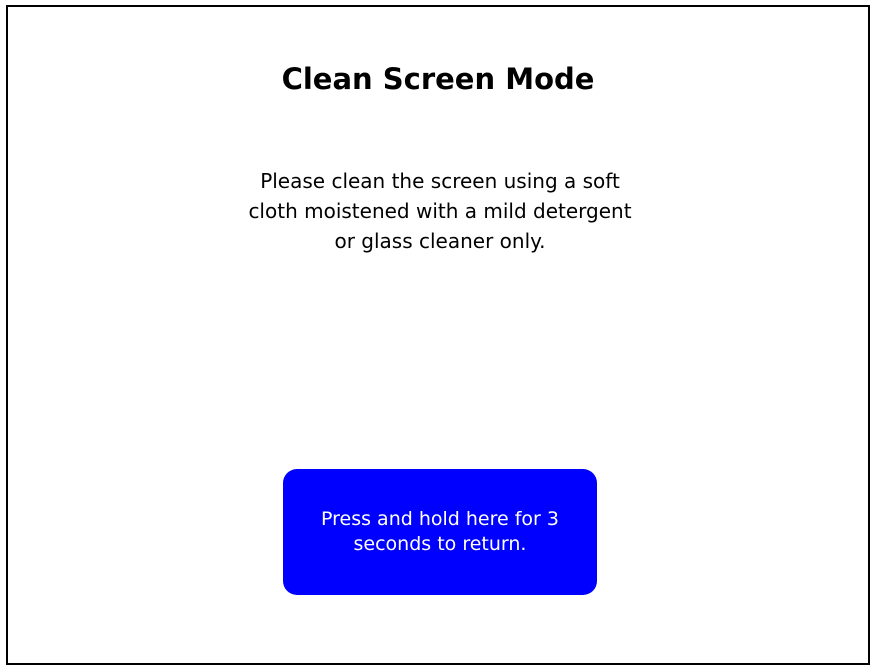 This screenshot has height=665, width=874. Describe the element at coordinates (438, 79) in the screenshot. I see `page-title: Clean Screen Mode` at that location.